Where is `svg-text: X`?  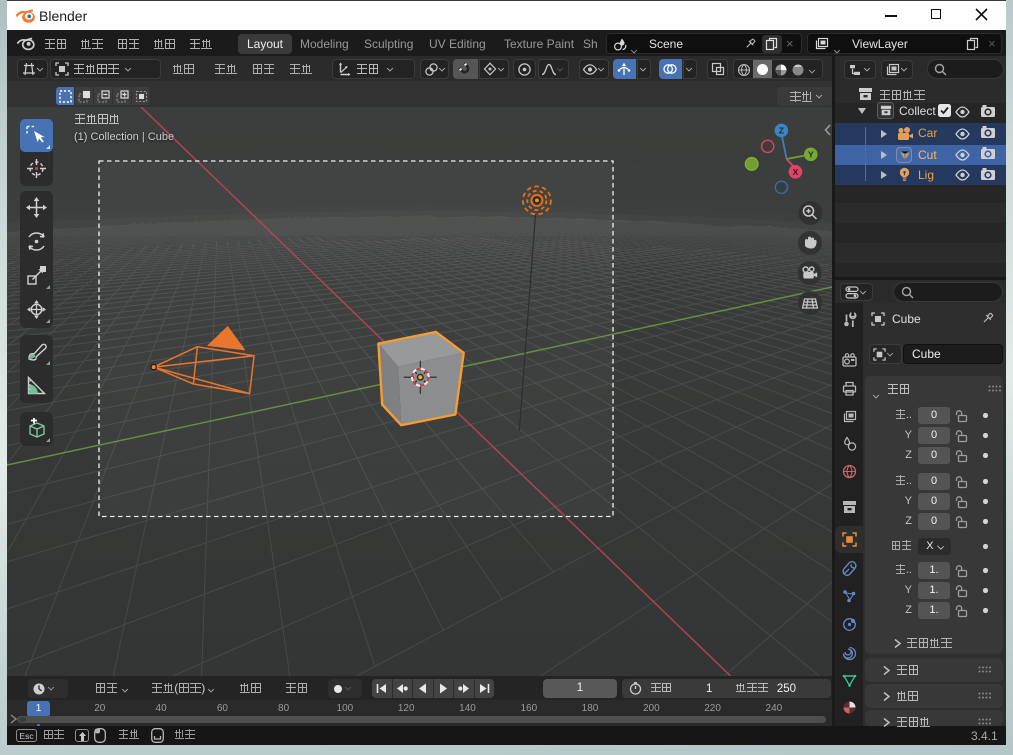
svg-text: X is located at coordinates (796, 172).